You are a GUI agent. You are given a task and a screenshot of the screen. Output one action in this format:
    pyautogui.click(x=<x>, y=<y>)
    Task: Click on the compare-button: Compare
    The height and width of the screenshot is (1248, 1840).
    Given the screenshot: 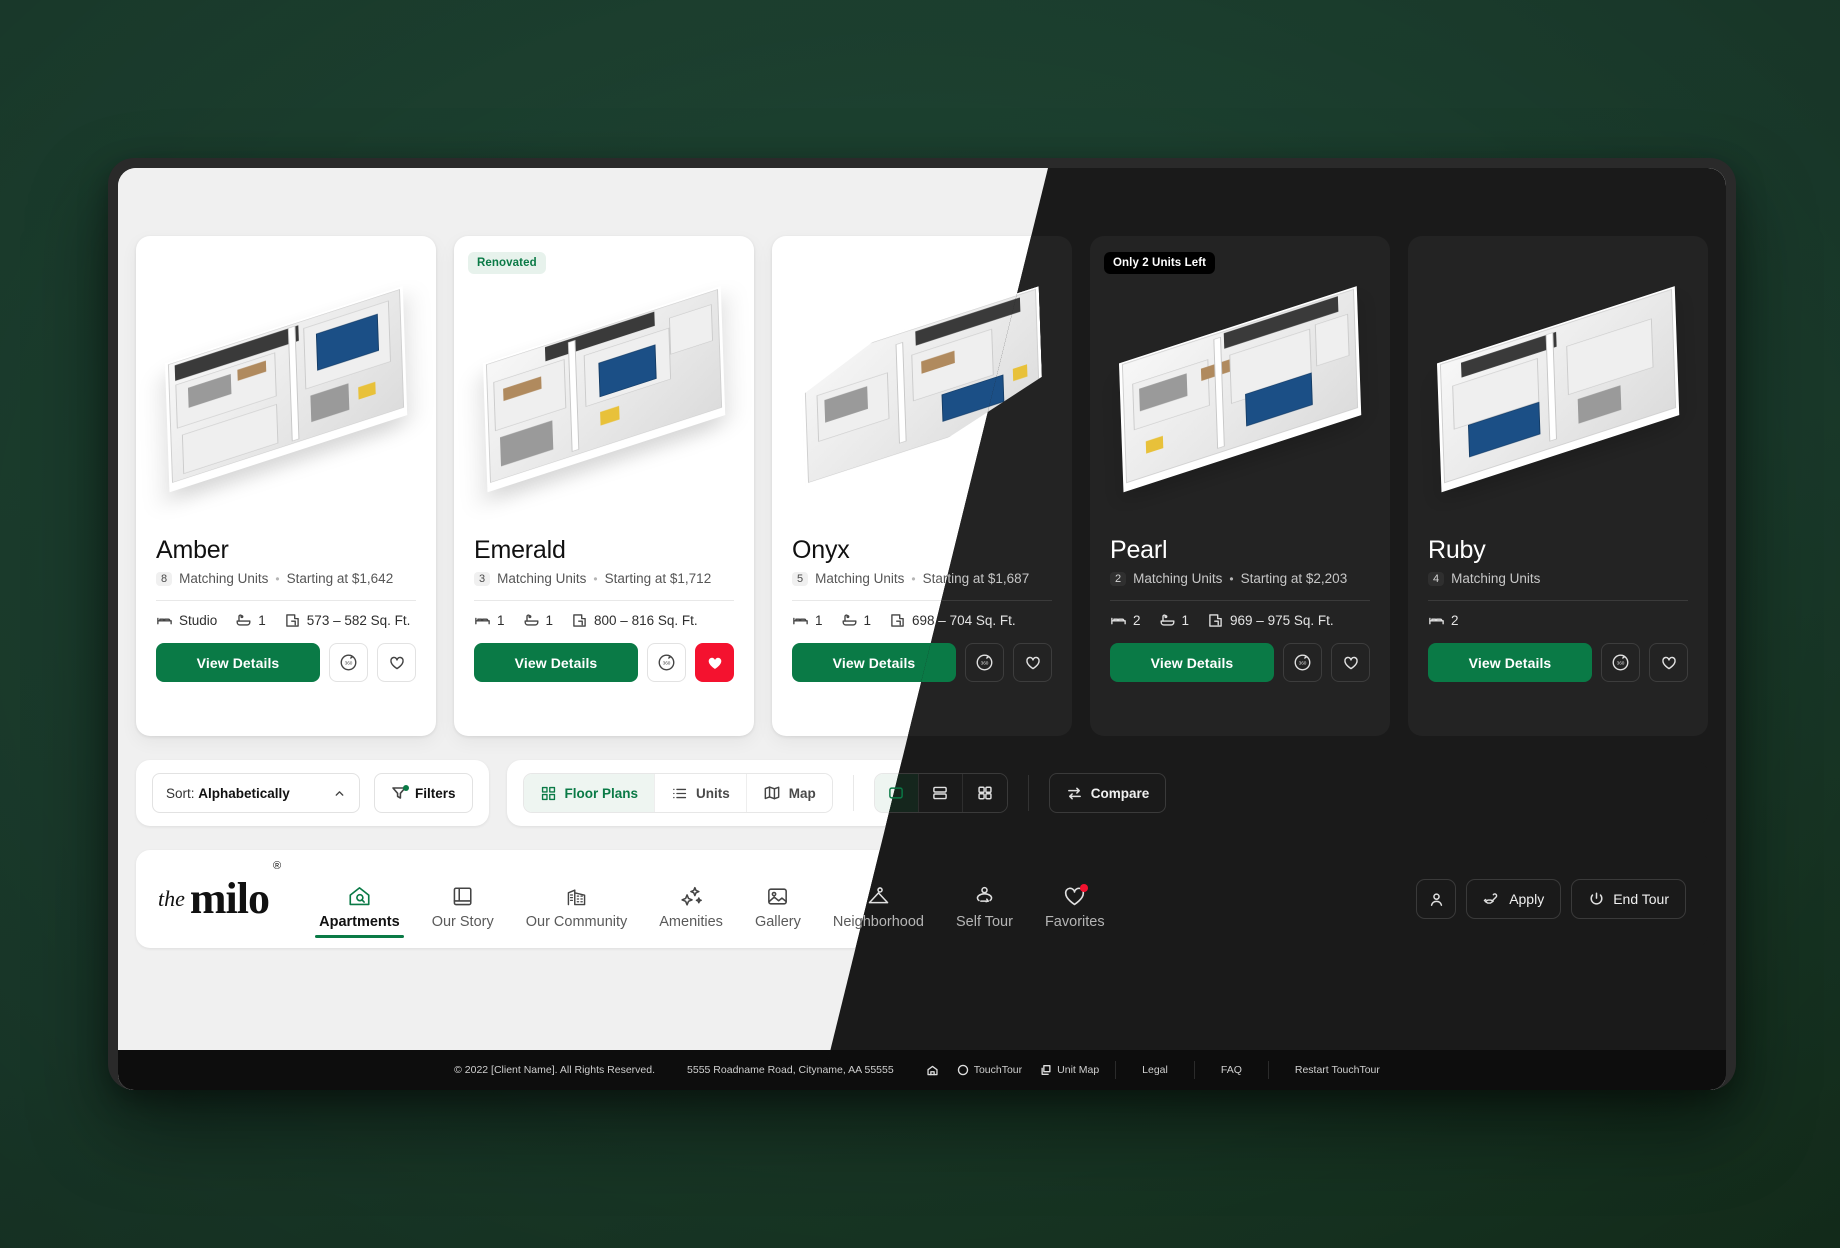 What is the action you would take?
    pyautogui.click(x=1107, y=793)
    